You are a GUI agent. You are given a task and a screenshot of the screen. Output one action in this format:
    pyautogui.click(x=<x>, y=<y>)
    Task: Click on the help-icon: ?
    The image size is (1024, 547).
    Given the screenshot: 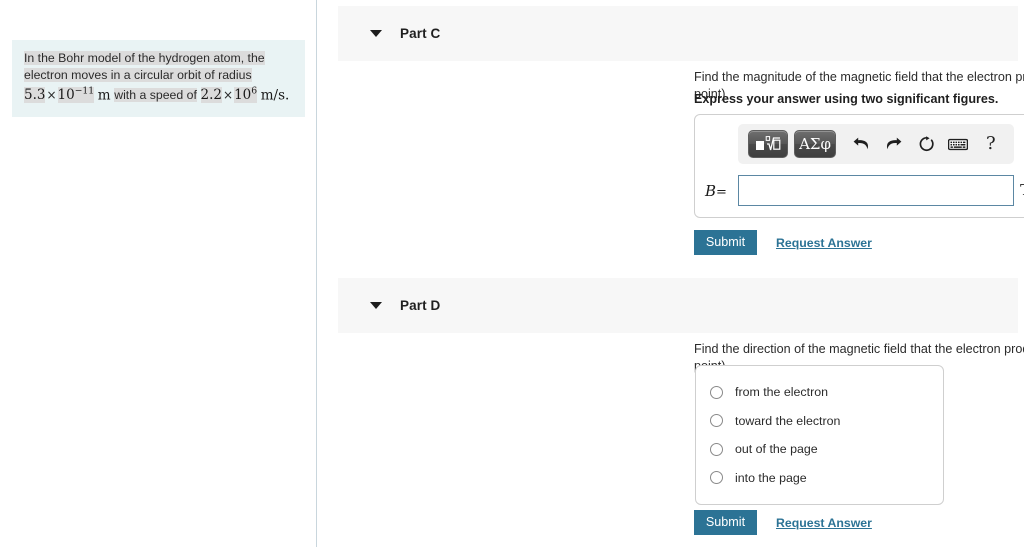 What is the action you would take?
    pyautogui.click(x=991, y=144)
    